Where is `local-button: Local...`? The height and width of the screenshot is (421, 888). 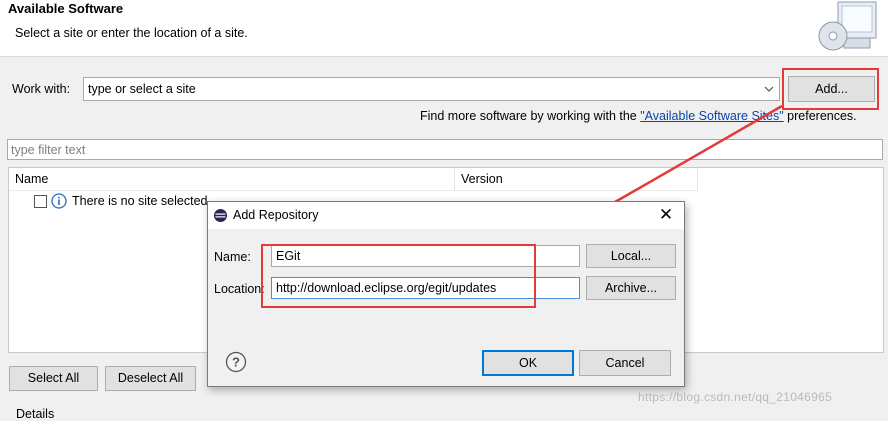 local-button: Local... is located at coordinates (631, 256).